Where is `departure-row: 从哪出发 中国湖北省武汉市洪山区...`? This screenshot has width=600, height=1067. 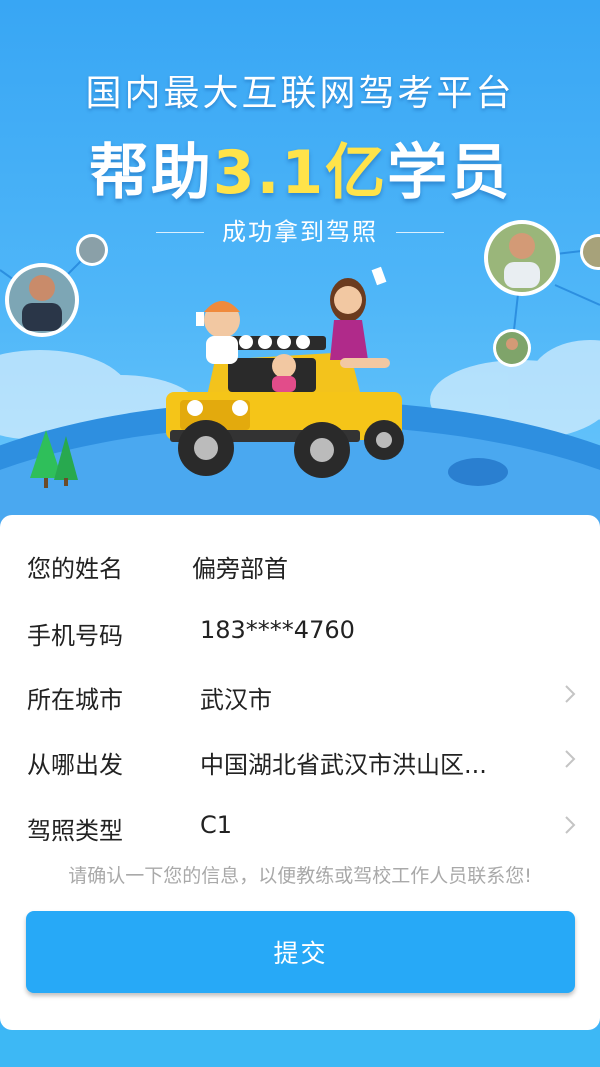 departure-row: 从哪出发 中国湖北省武汉市洪山区... is located at coordinates (300, 759).